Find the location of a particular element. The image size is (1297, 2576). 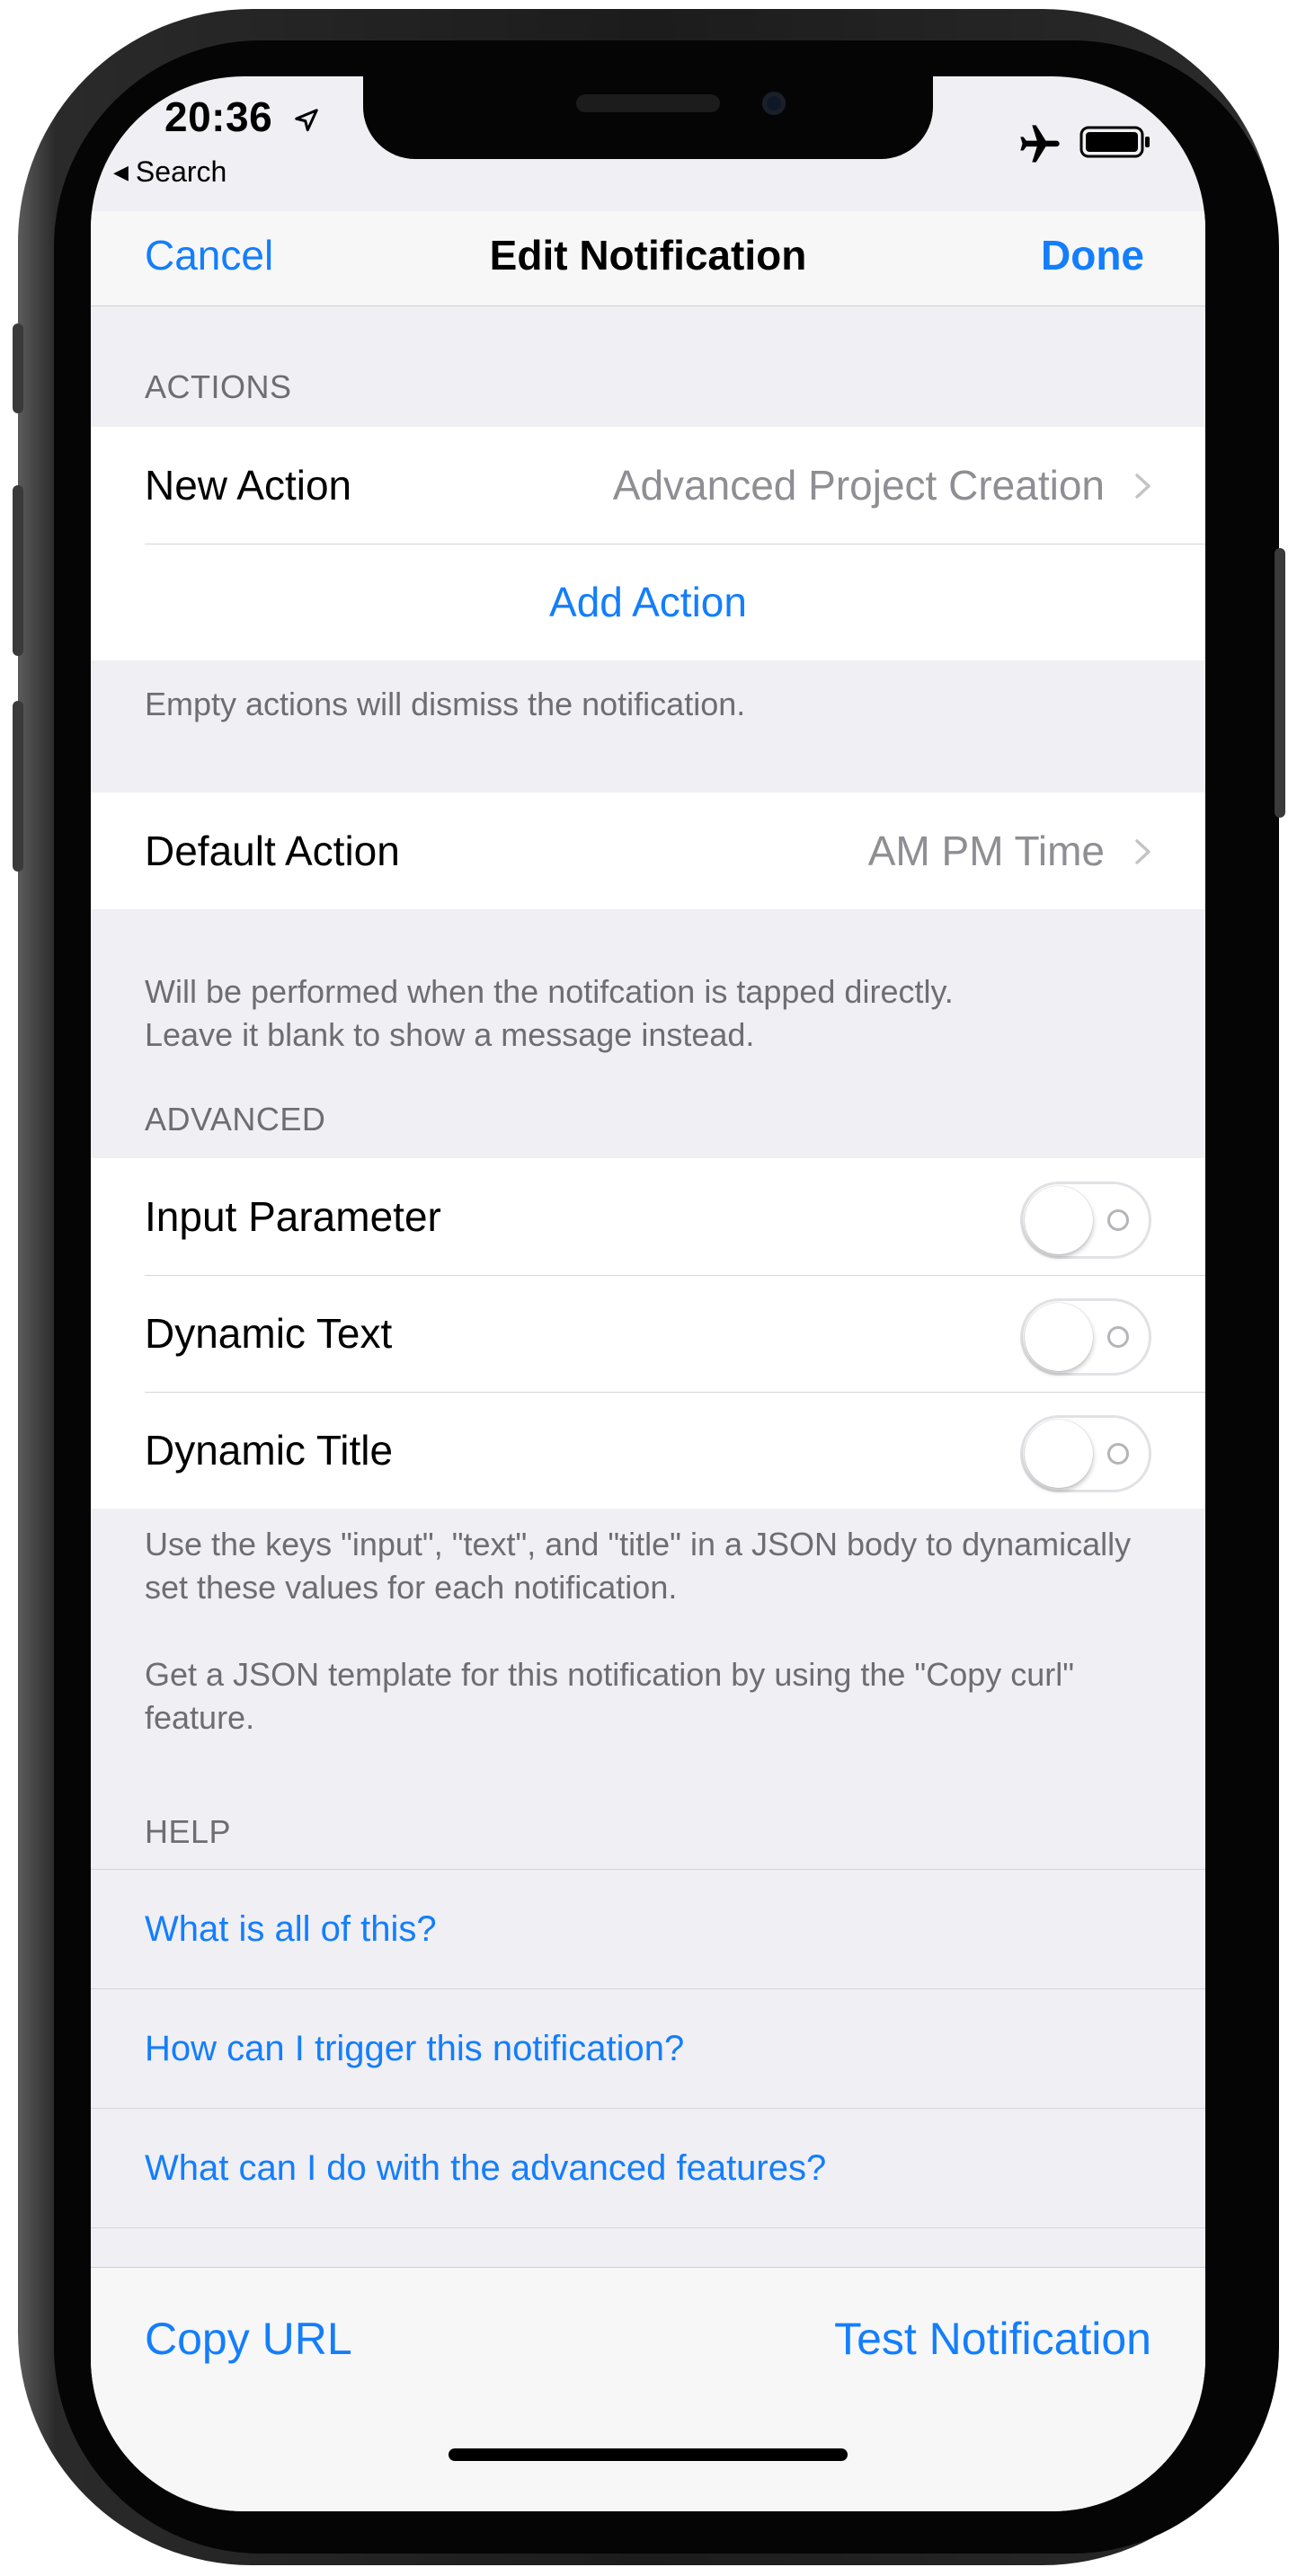

test-notification-button: Test Notification is located at coordinates (992, 2339).